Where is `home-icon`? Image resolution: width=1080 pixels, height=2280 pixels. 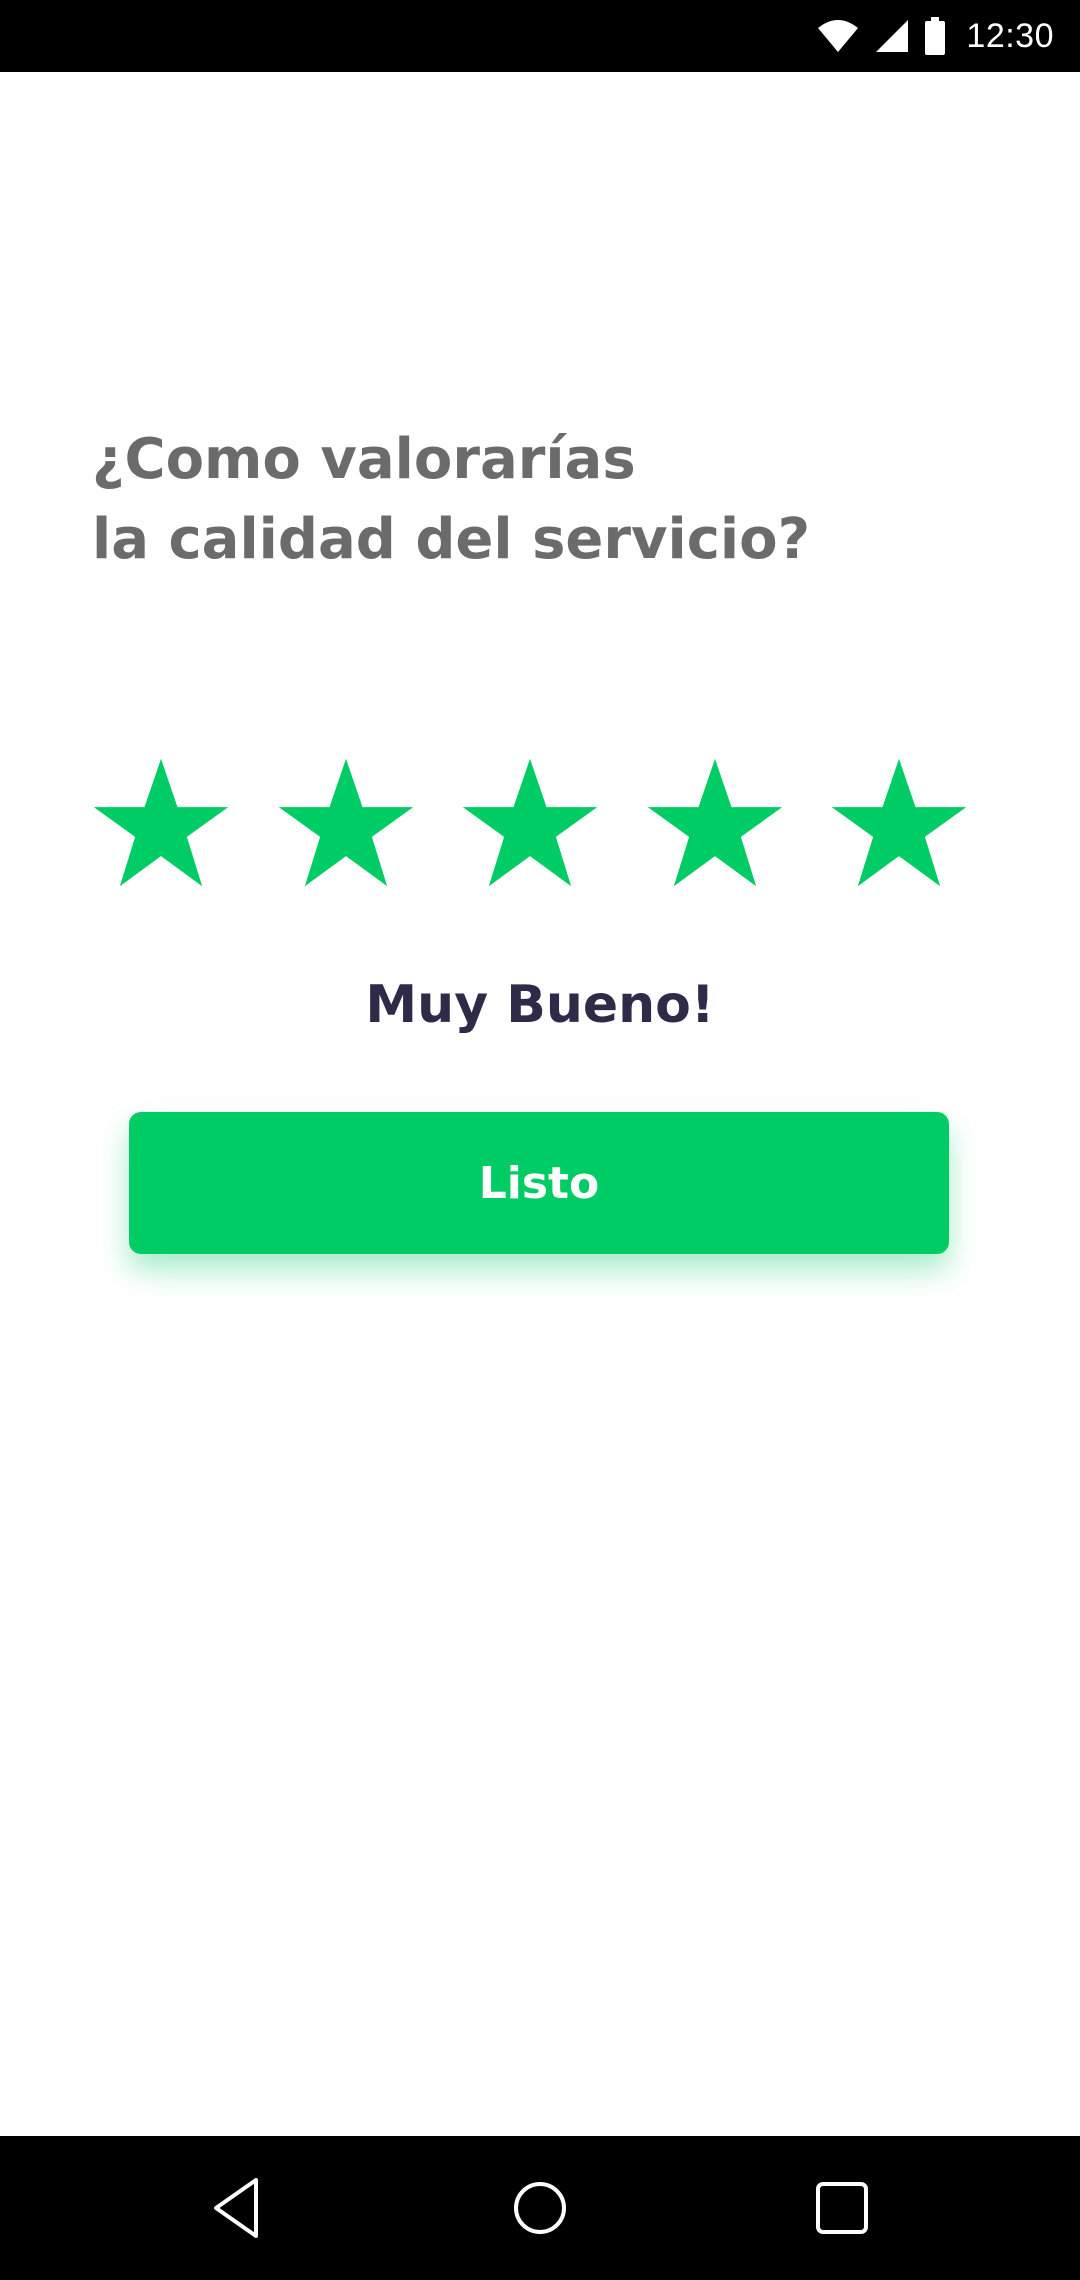
home-icon is located at coordinates (540, 2208).